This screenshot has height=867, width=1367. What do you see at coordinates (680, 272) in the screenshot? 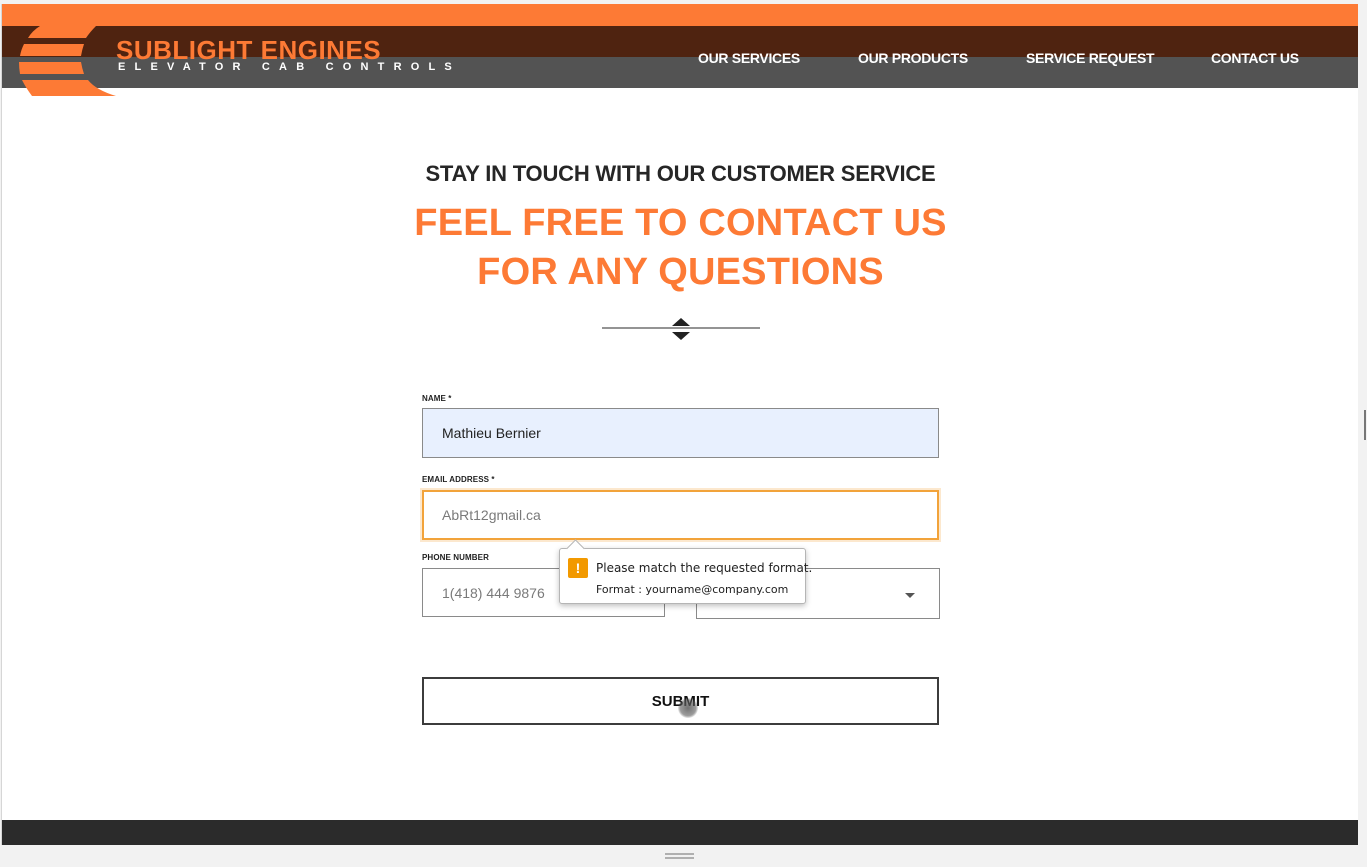
I see `section-heading-line-2: FOR ANY QUESTIONS` at bounding box center [680, 272].